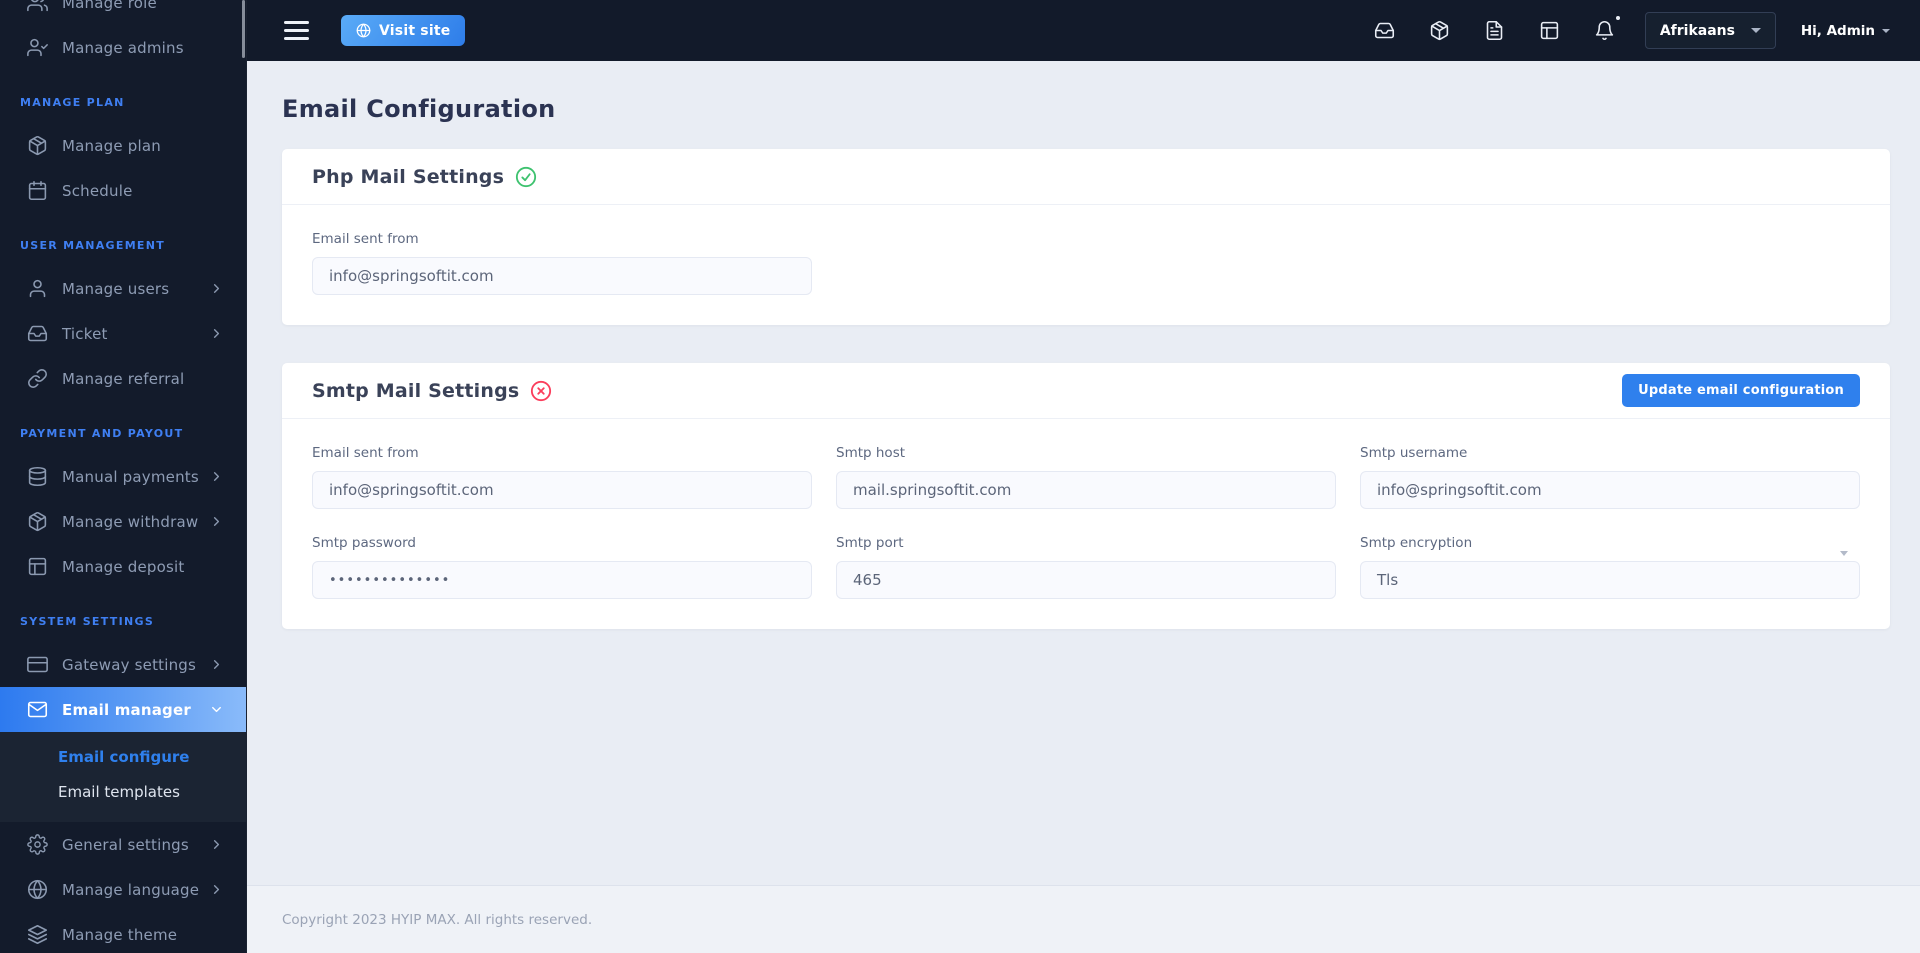 The height and width of the screenshot is (953, 1920). I want to click on sidebar-item-manage-withdraw: Manage withdraw, so click(123, 521).